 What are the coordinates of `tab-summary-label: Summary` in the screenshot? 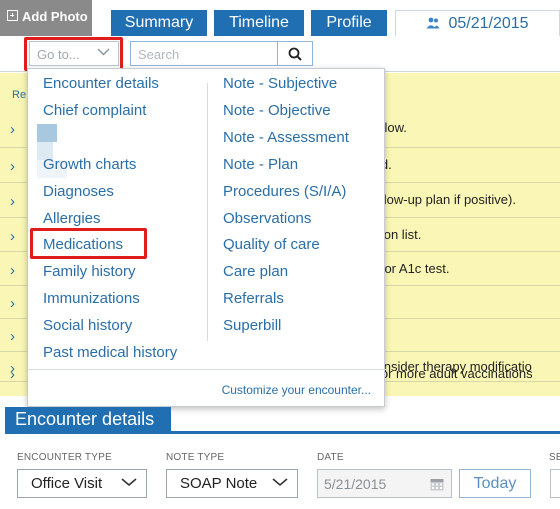 It's located at (159, 22).